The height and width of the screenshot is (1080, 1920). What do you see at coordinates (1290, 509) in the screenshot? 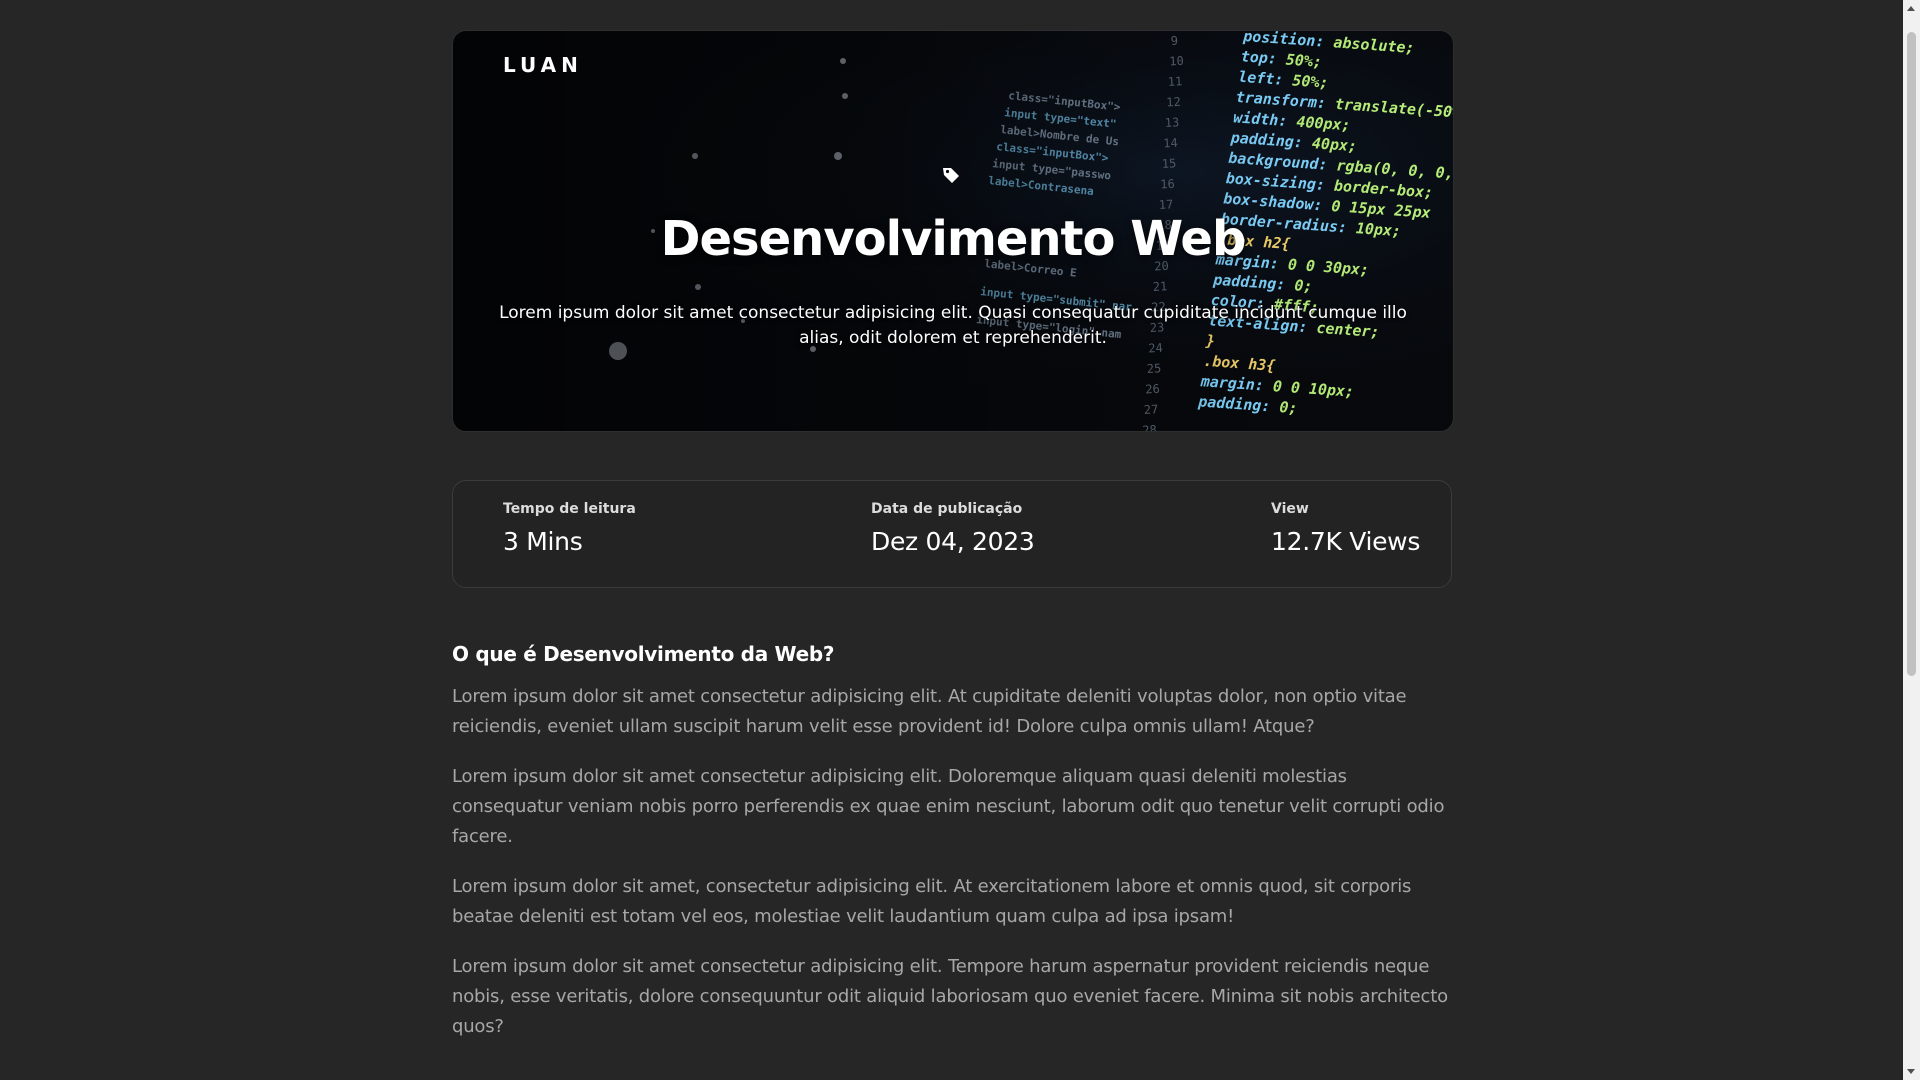
I see `stat-label: View` at bounding box center [1290, 509].